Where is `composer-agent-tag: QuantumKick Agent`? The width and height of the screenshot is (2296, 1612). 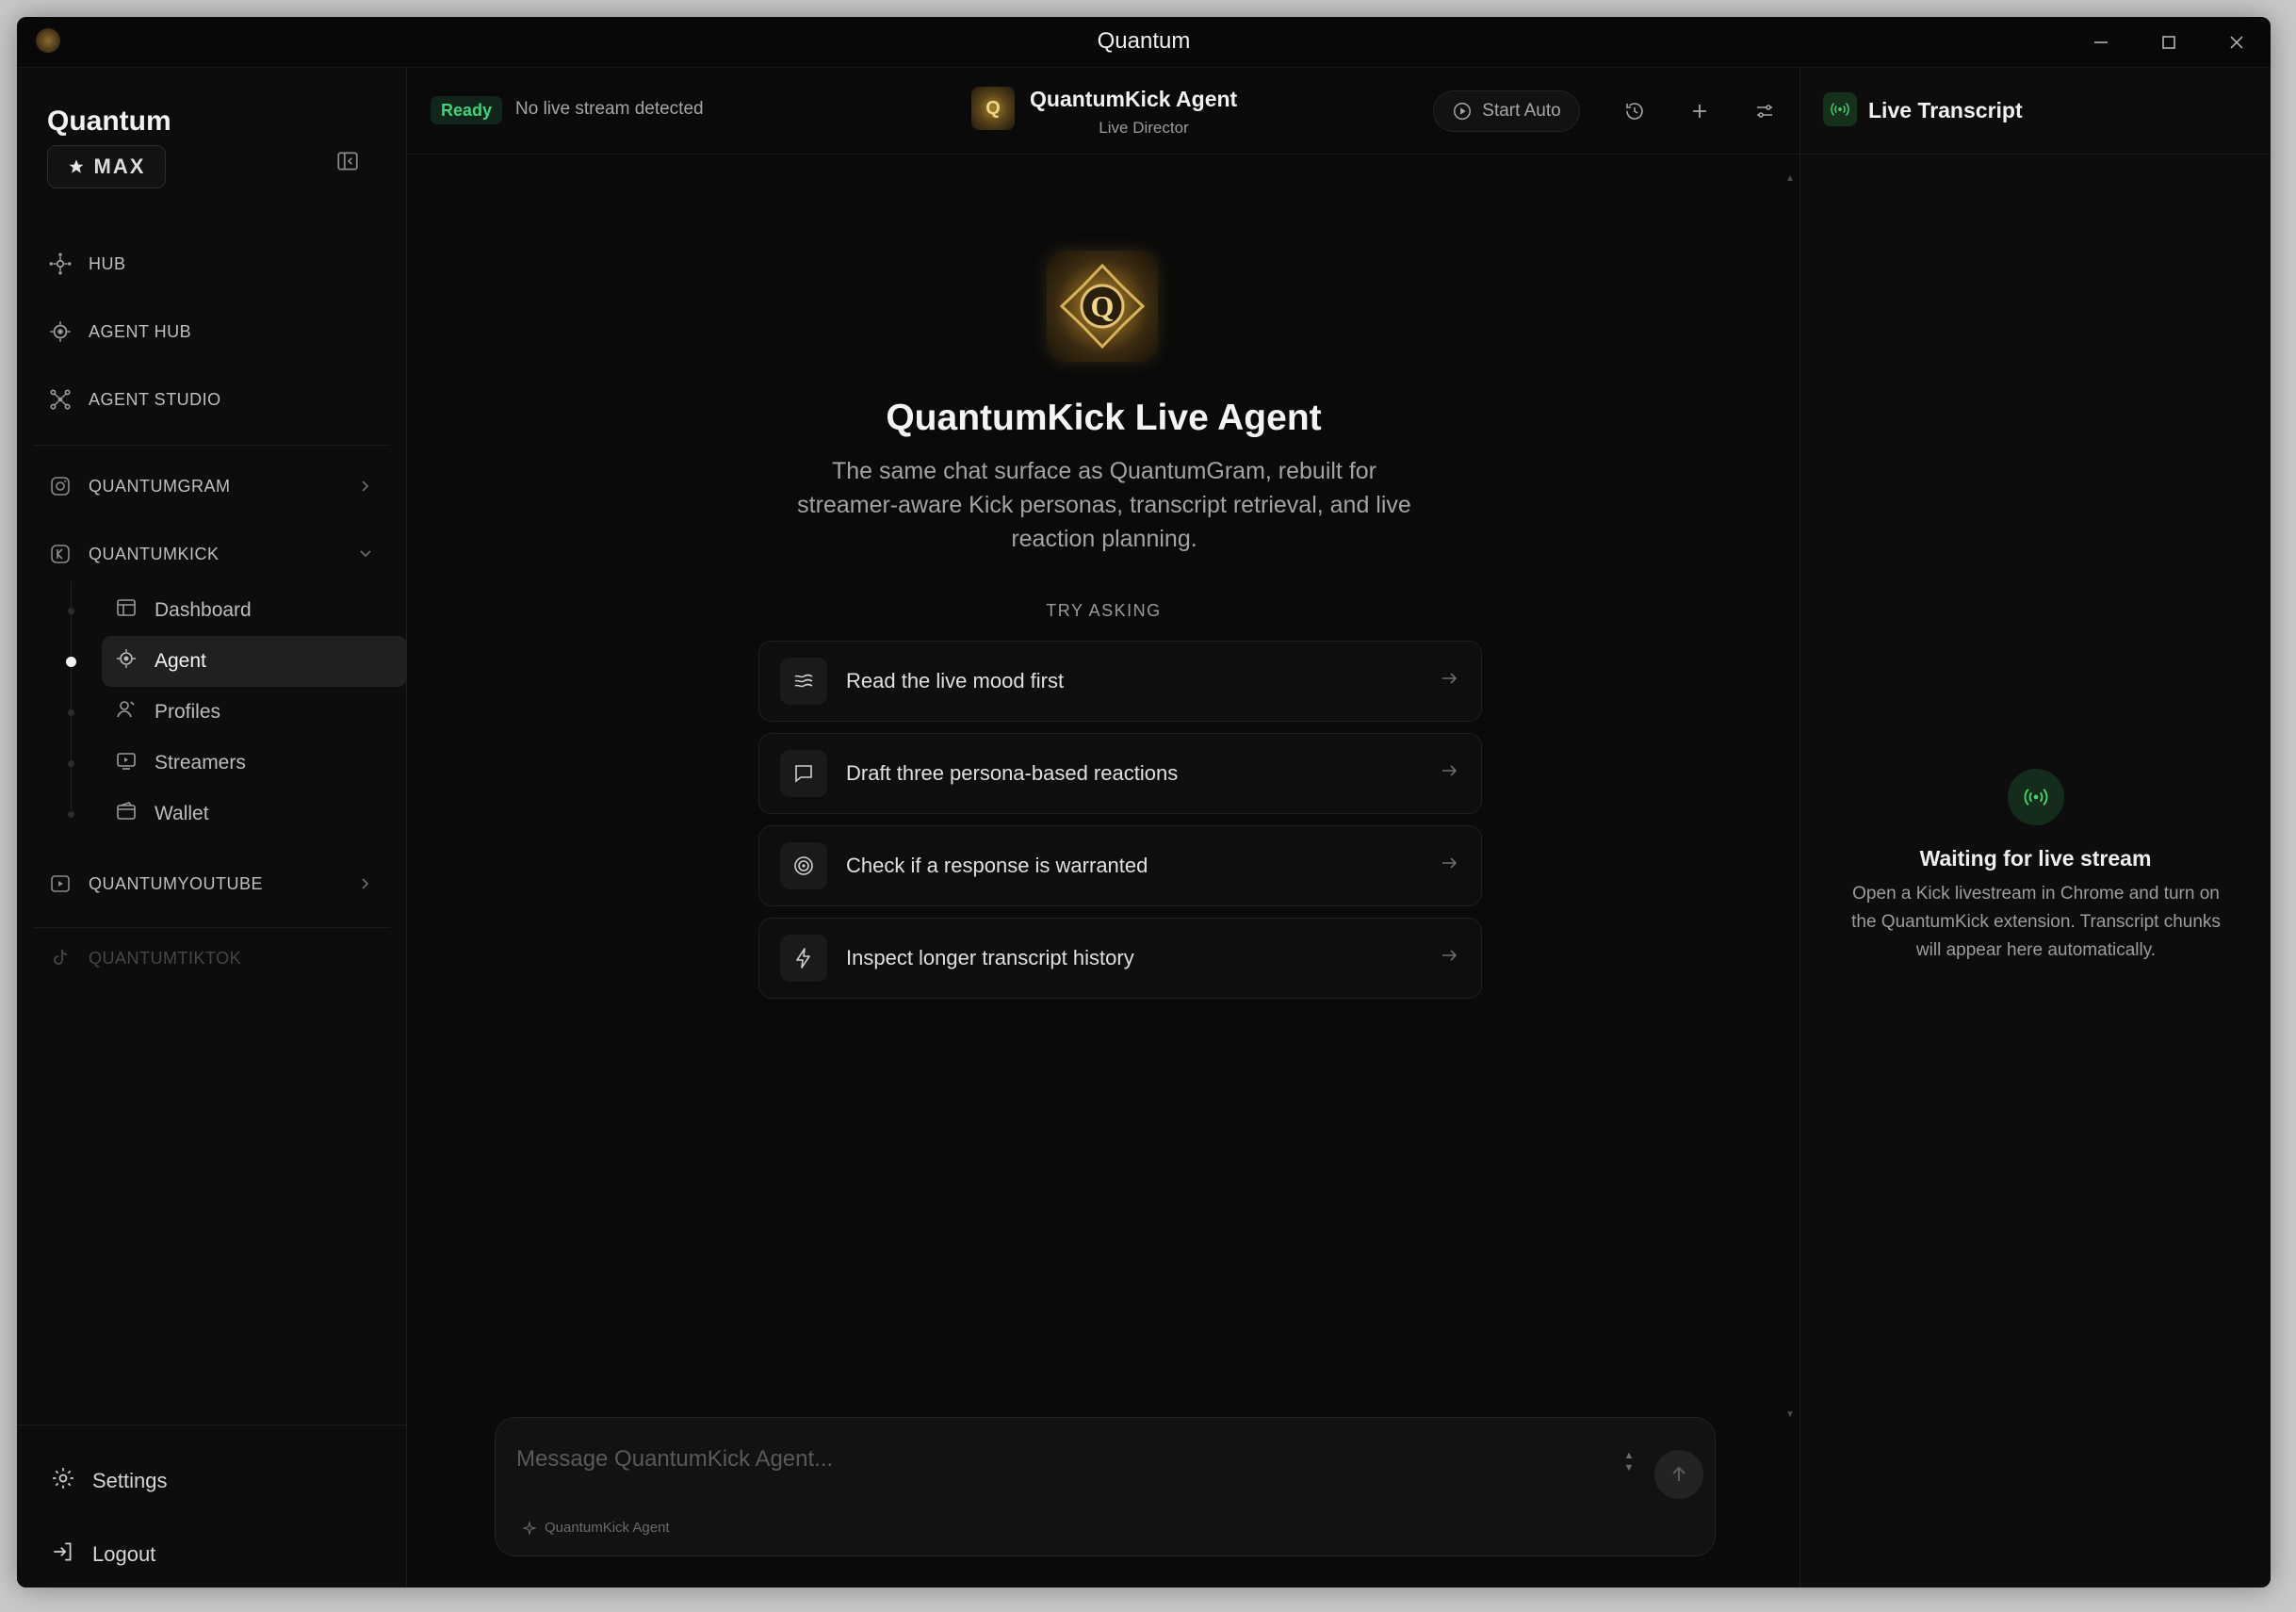 composer-agent-tag: QuantumKick Agent is located at coordinates (596, 1528).